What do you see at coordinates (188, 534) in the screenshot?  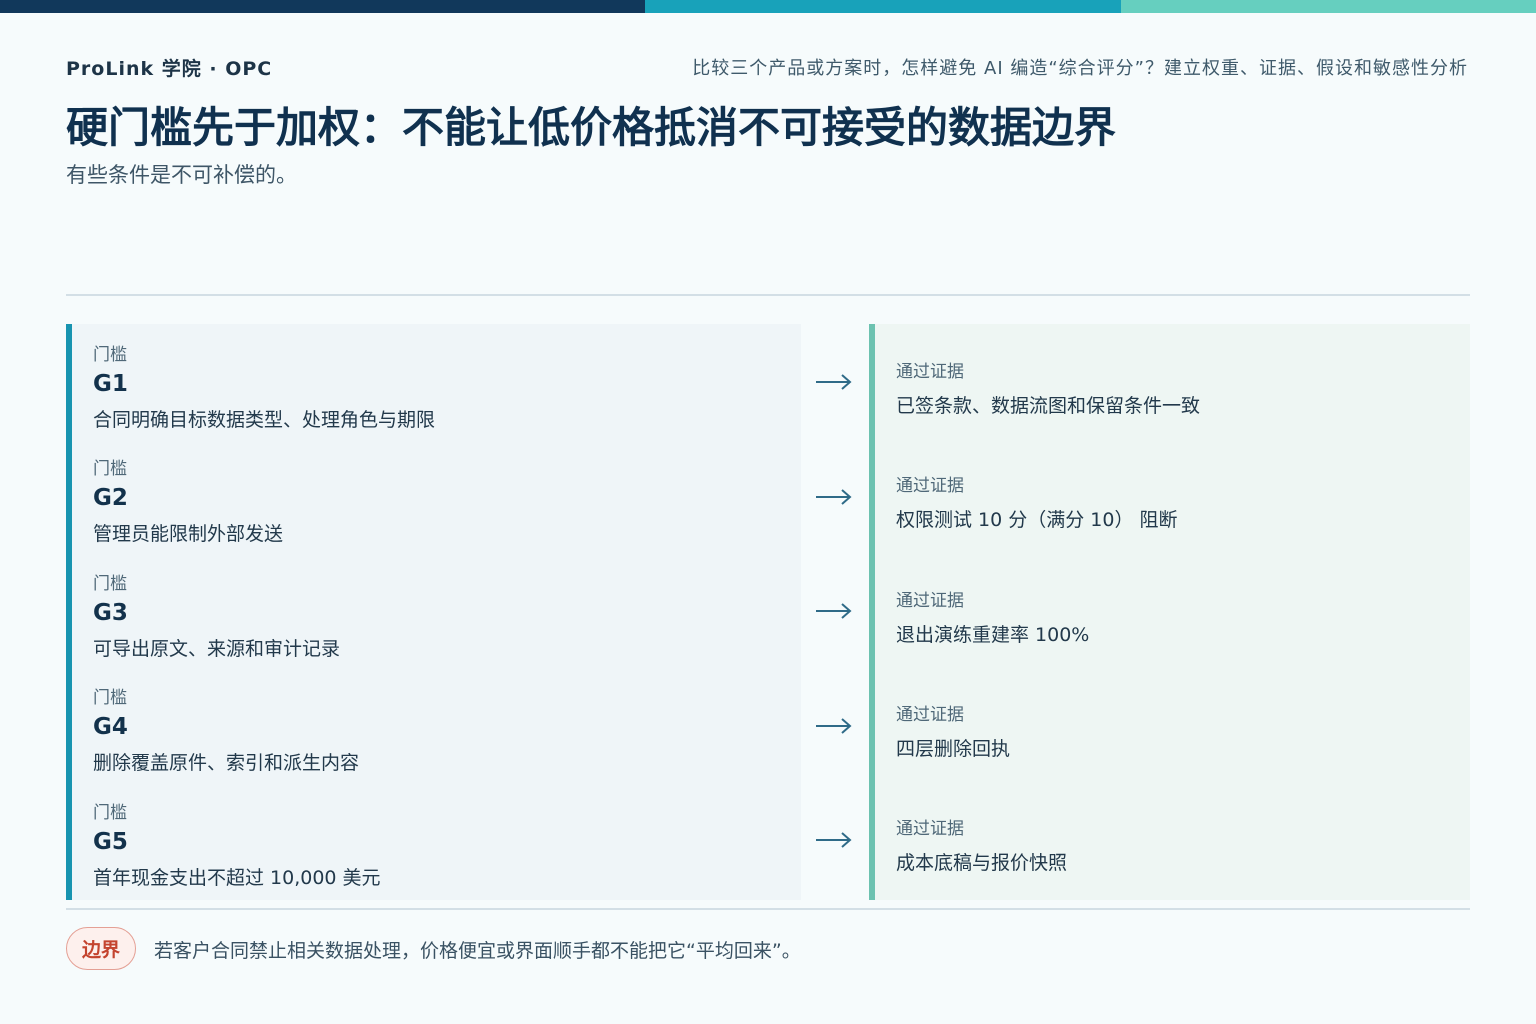 I see `gate-description: 管理员能限制外部发送` at bounding box center [188, 534].